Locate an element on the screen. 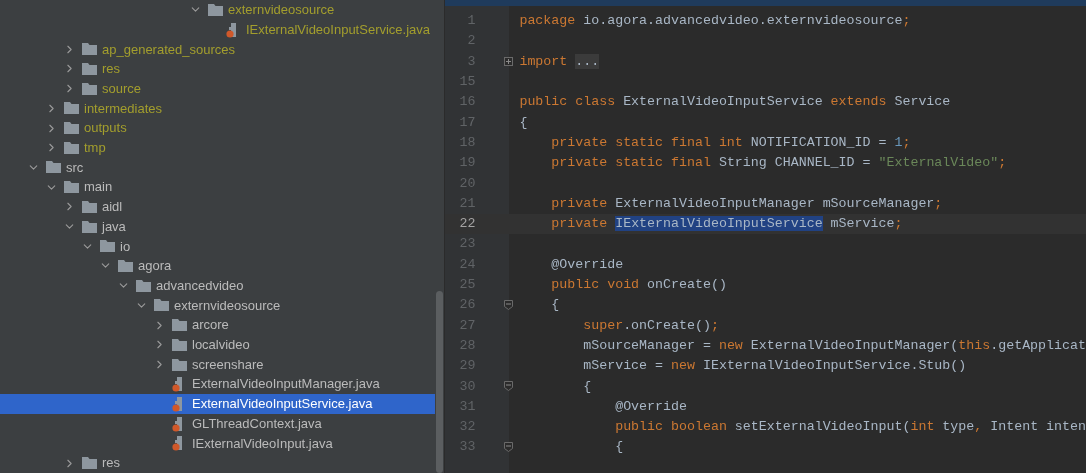 The height and width of the screenshot is (473, 1086). tree-item: arcore is located at coordinates (217, 325).